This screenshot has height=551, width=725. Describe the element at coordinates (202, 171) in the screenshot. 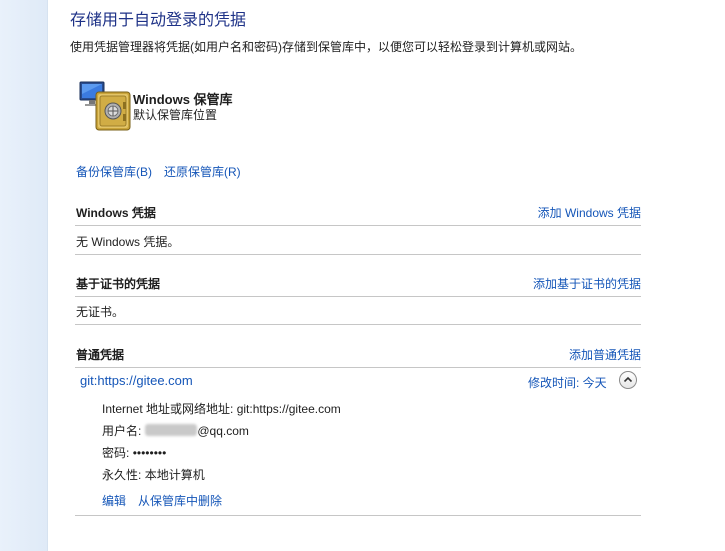

I see `restore-vault-link: 还原保管库(R)` at that location.